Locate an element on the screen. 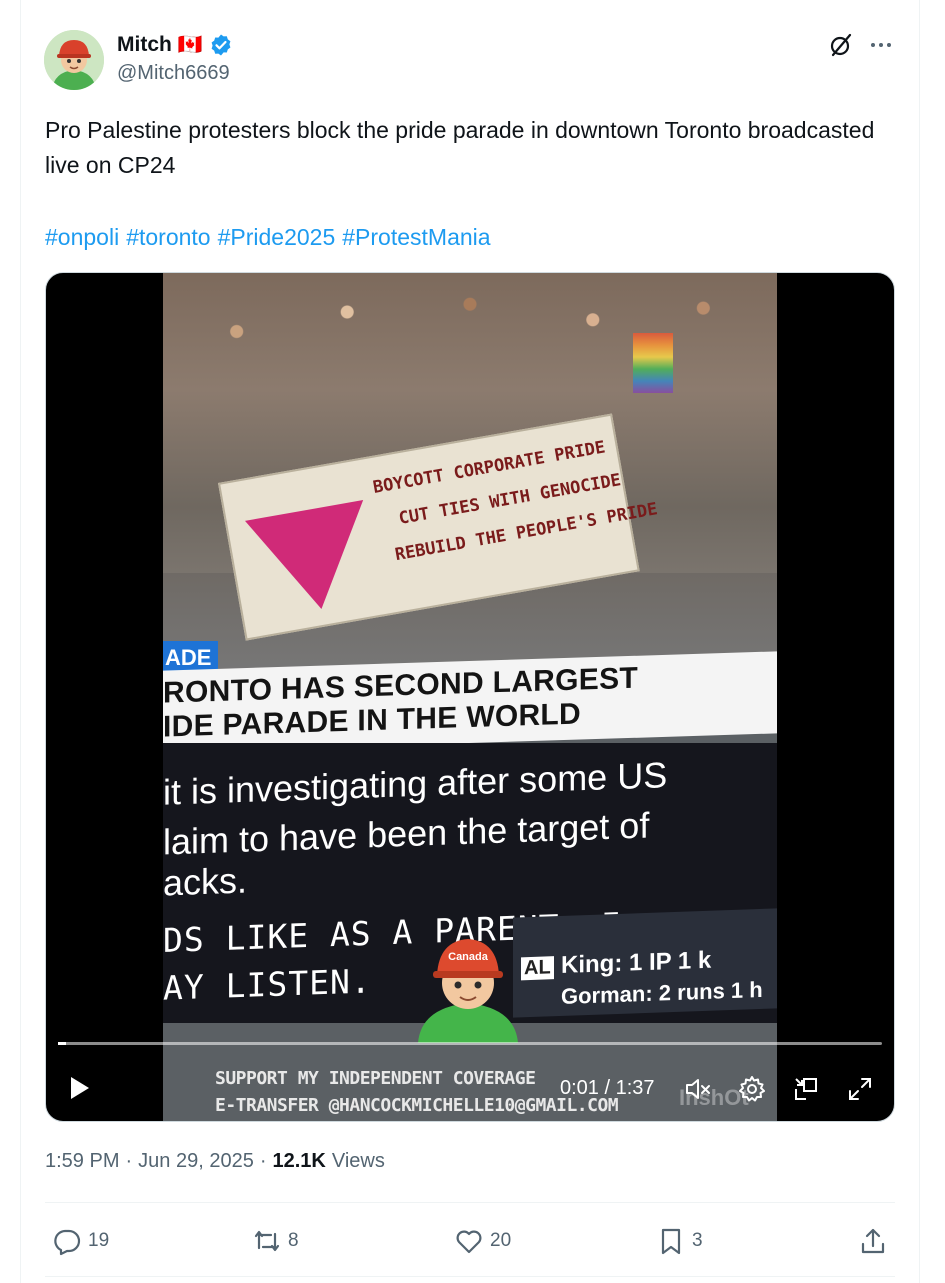 The width and height of the screenshot is (945, 1283). support-line: E-TRANSFER @HANCOCKMICHELLE10@GMAIL.COM is located at coordinates (417, 1105).